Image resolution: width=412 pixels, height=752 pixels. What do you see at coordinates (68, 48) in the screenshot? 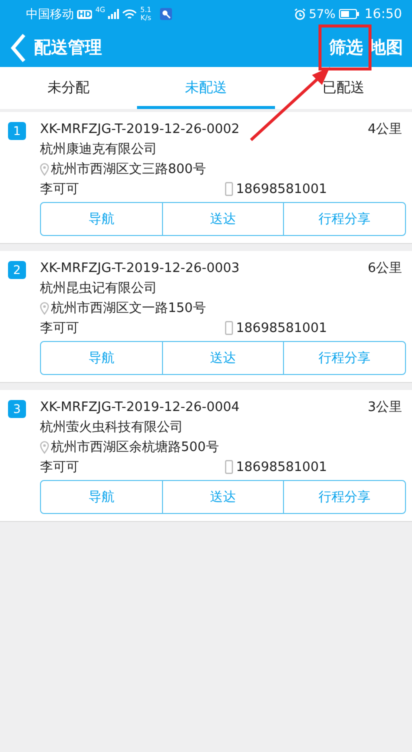
I see `page-title: 配送管理` at bounding box center [68, 48].